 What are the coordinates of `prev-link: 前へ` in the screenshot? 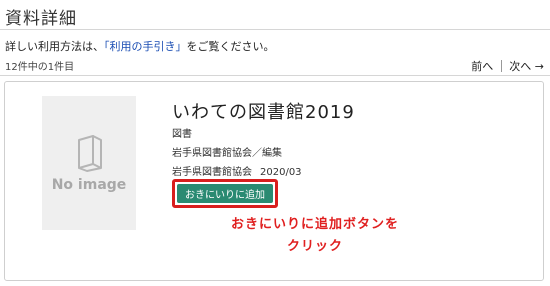 It's located at (482, 66).